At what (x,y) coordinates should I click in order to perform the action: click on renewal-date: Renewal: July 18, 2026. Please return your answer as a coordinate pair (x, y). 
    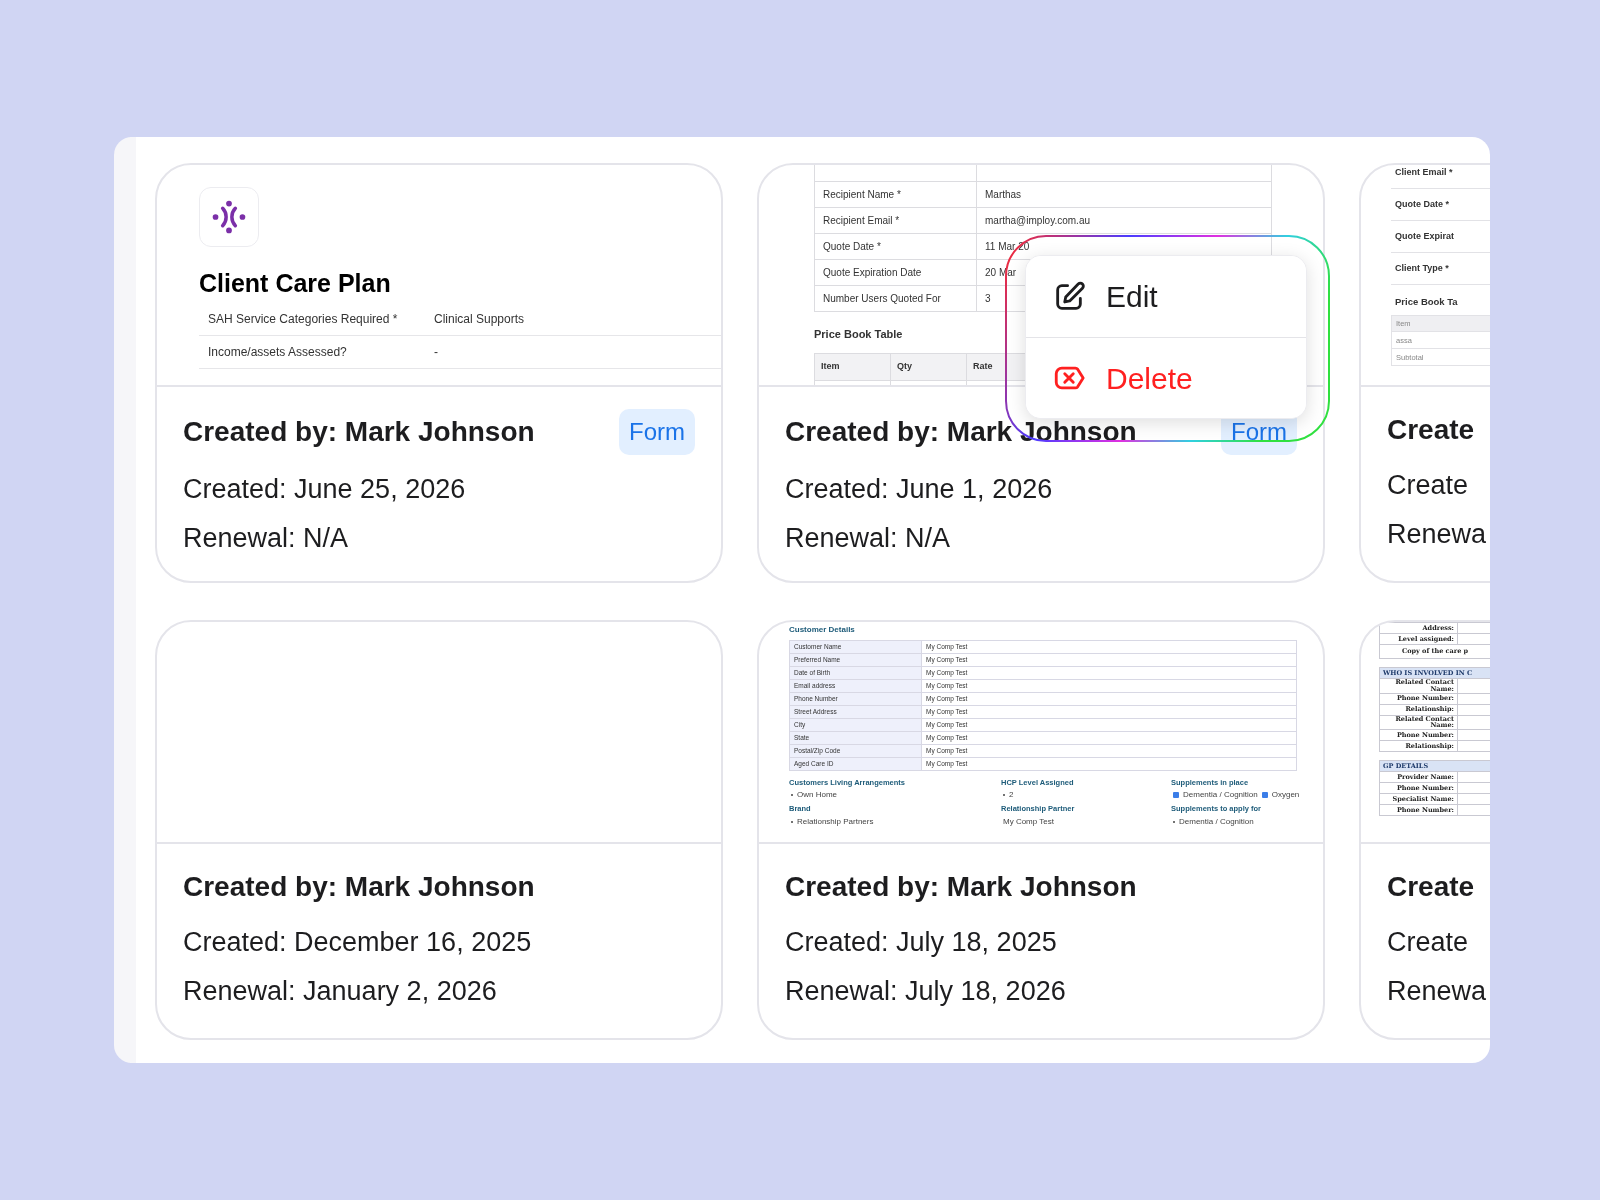
    Looking at the image, I should click on (925, 990).